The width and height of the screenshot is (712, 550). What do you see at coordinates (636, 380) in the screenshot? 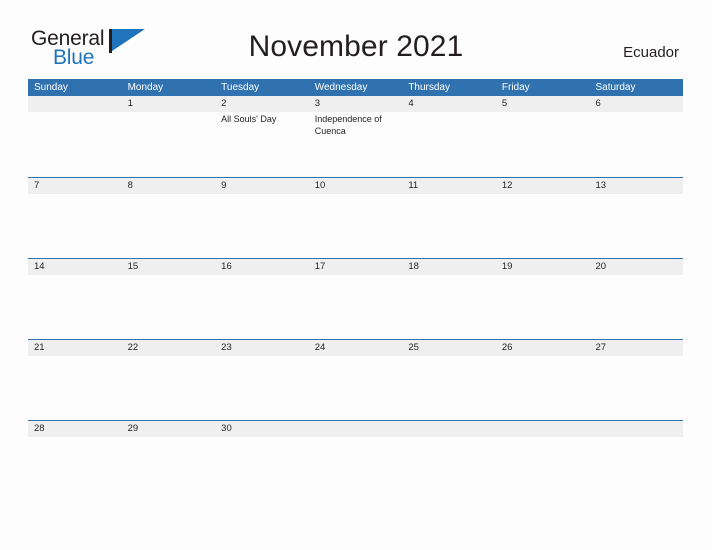
I see `day-cell: 27` at bounding box center [636, 380].